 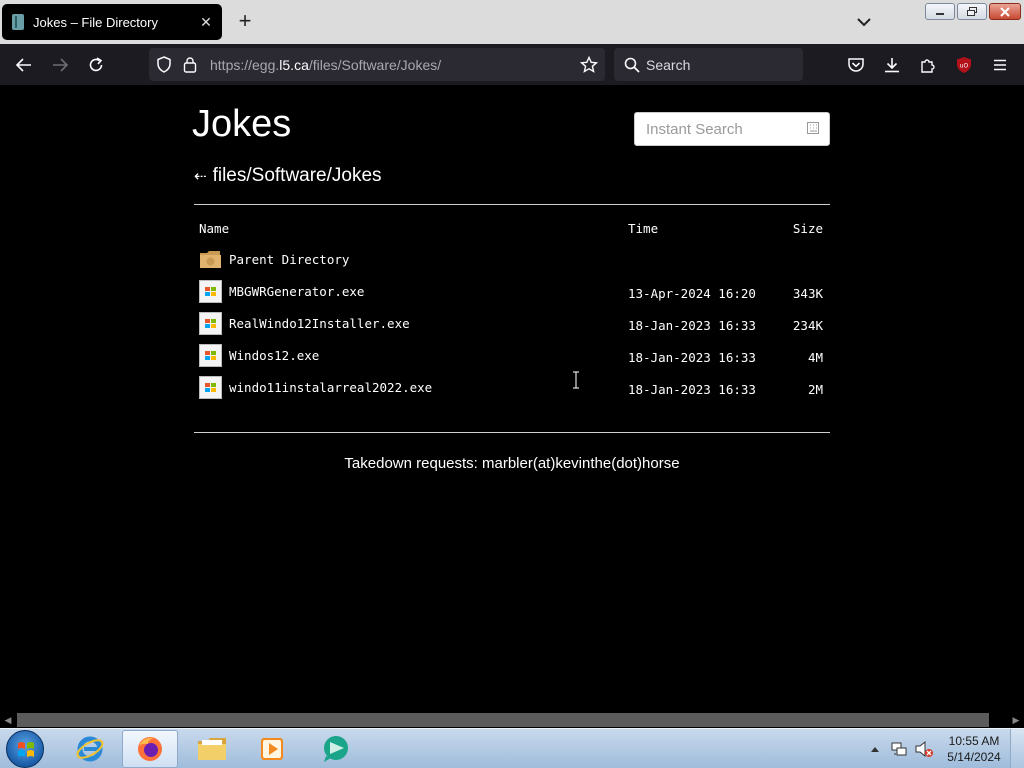 I want to click on new-tab-button: +, so click(x=245, y=22).